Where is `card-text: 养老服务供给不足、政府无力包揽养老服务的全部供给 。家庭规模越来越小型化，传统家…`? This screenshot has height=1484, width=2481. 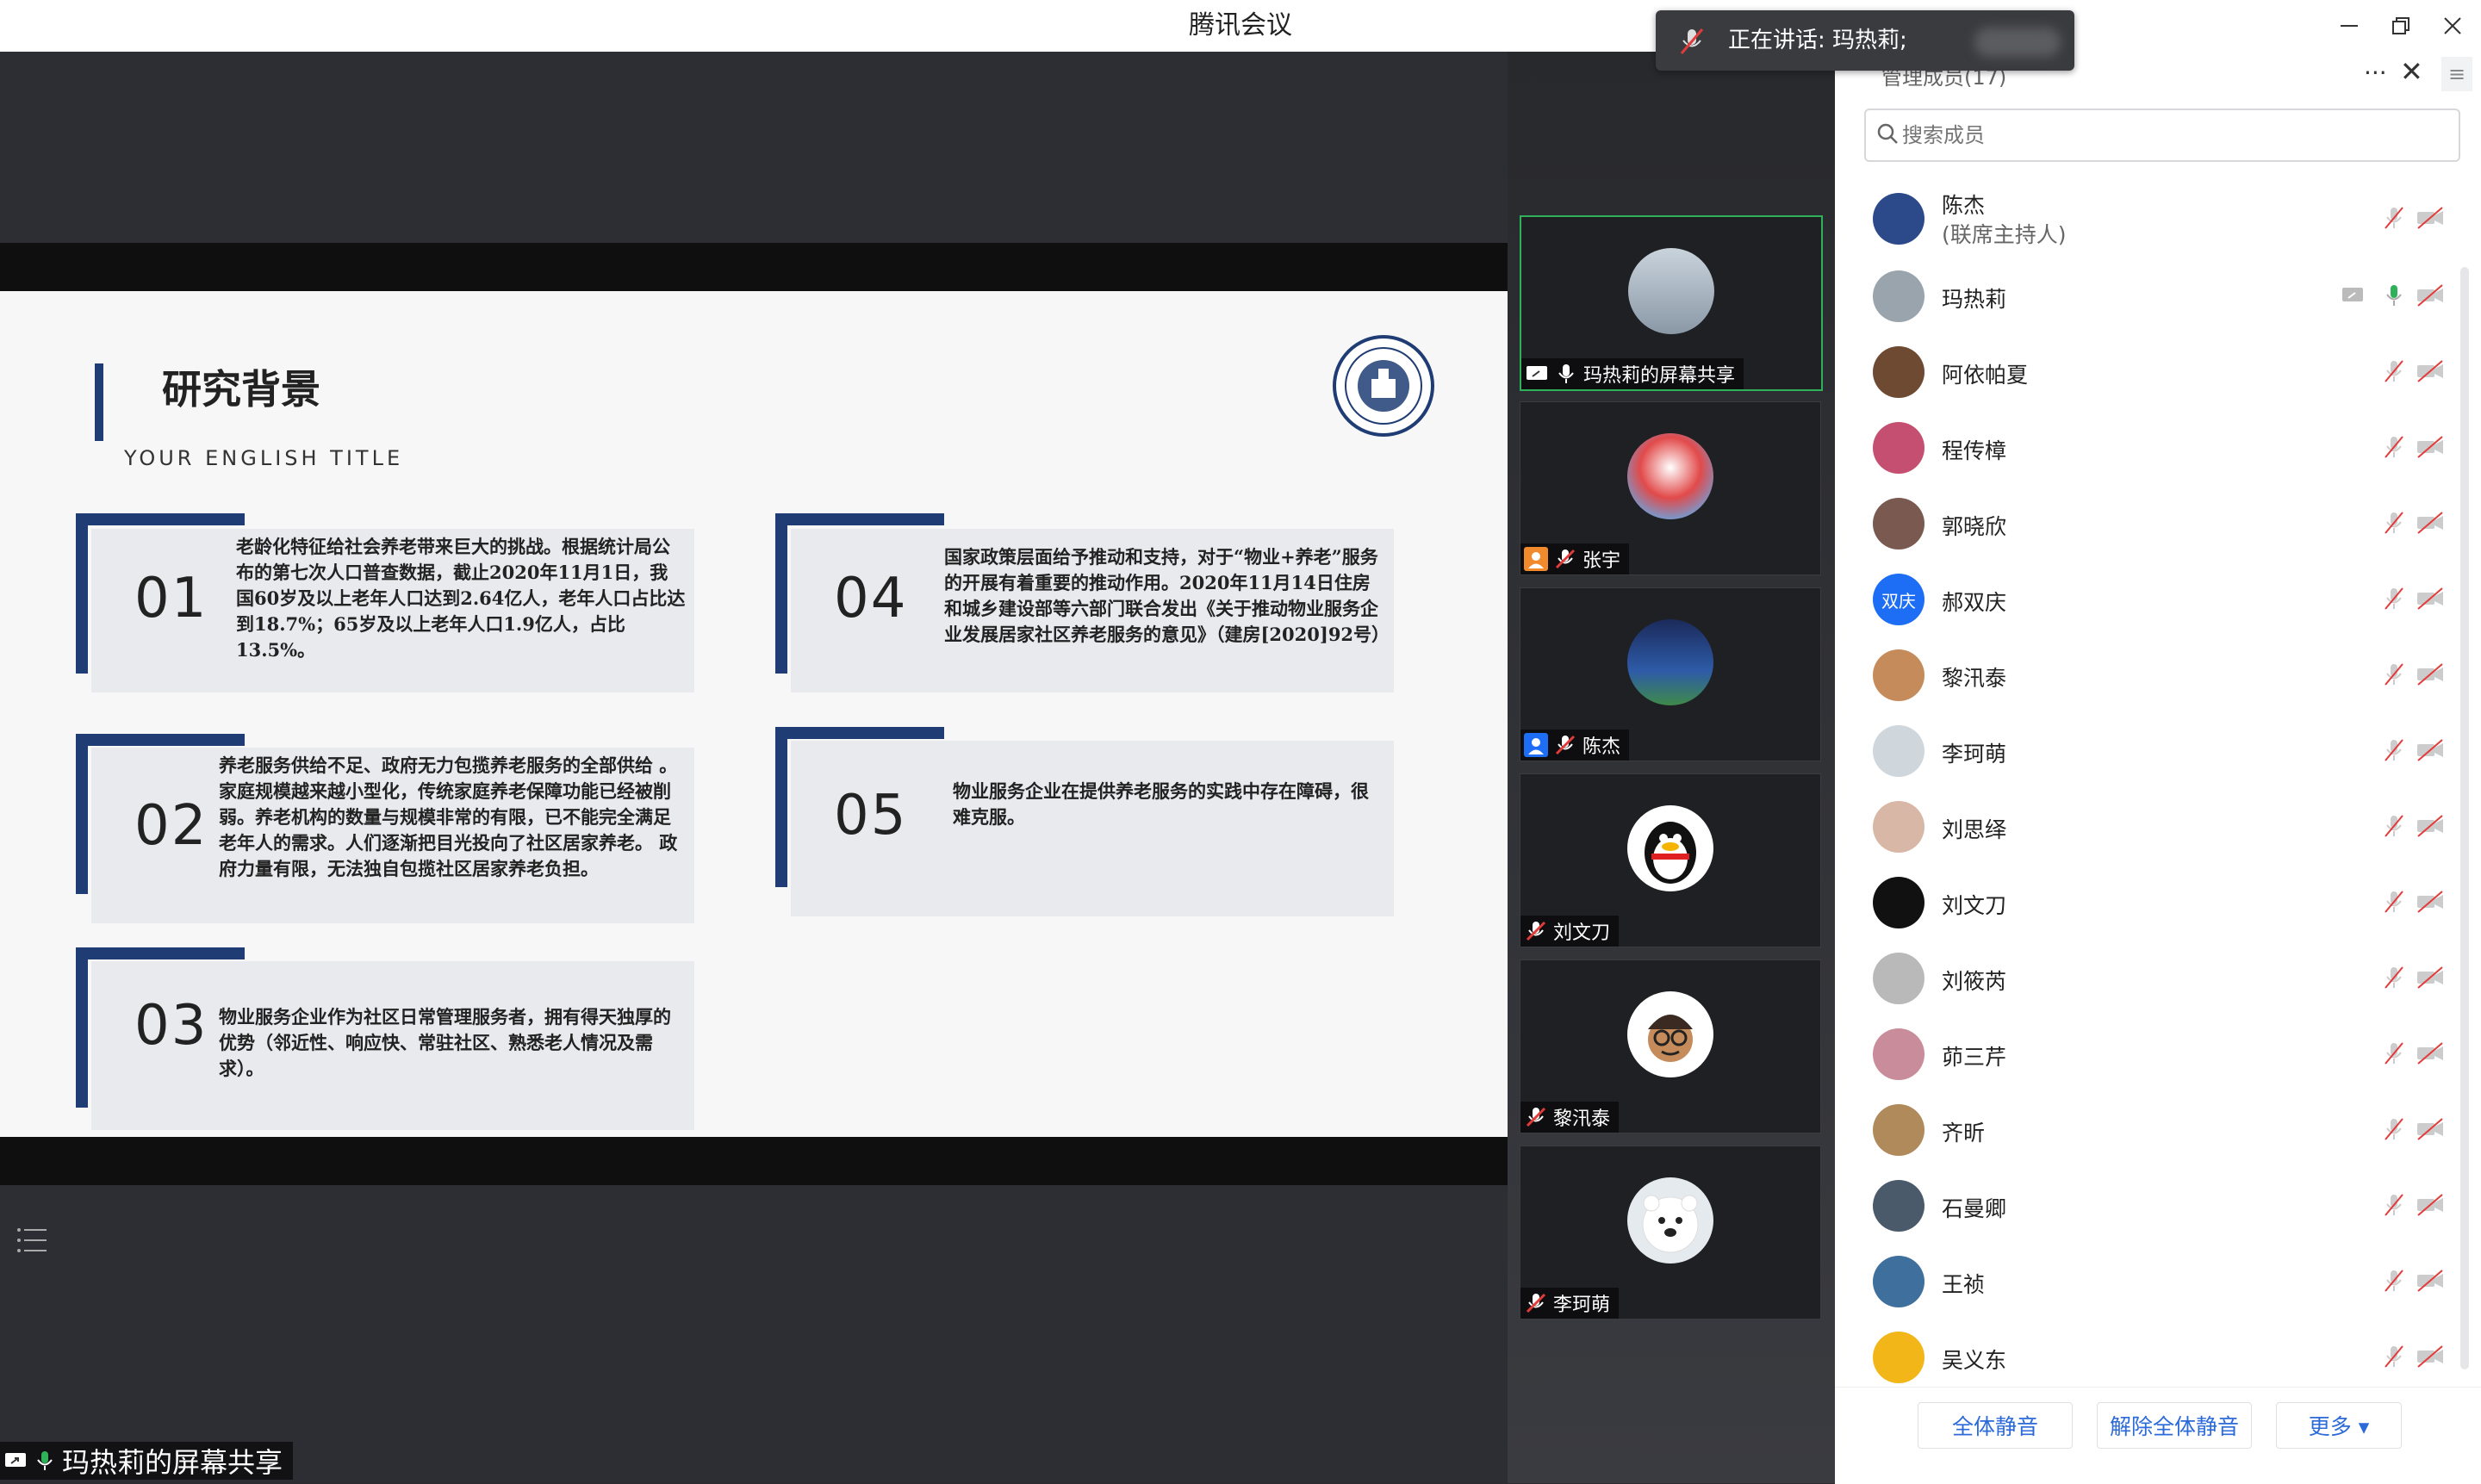
card-text: 养老服务供给不足、政府无力包揽养老服务的全部供给 。家庭规模越来越小型化，传统家… is located at coordinates (448, 816).